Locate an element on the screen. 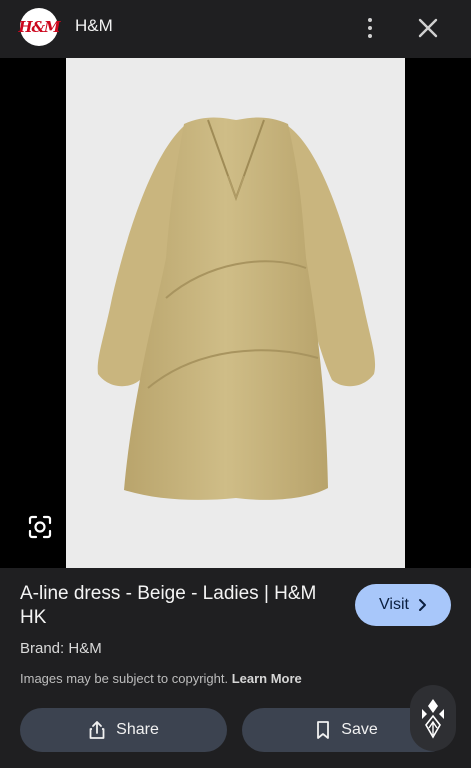  logo-text: H&M is located at coordinates (39, 27).